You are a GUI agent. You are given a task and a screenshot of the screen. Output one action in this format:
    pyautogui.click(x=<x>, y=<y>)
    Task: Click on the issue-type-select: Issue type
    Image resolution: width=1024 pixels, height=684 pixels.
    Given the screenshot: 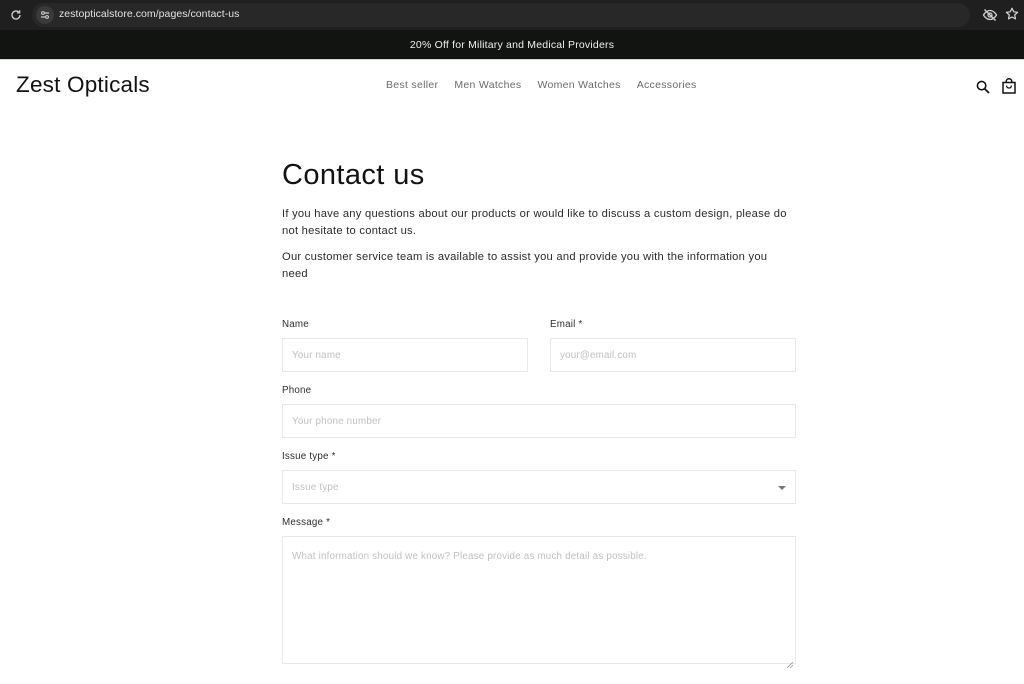 What is the action you would take?
    pyautogui.click(x=539, y=487)
    